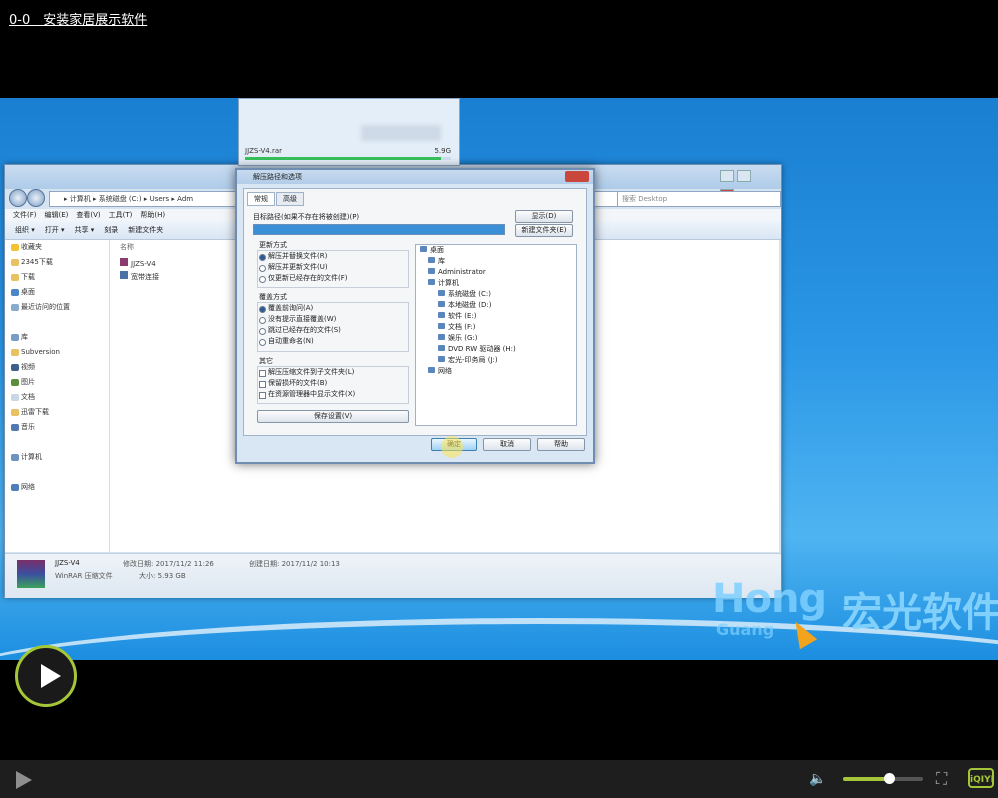 The width and height of the screenshot is (998, 798). What do you see at coordinates (46, 676) in the screenshot?
I see `play-button` at bounding box center [46, 676].